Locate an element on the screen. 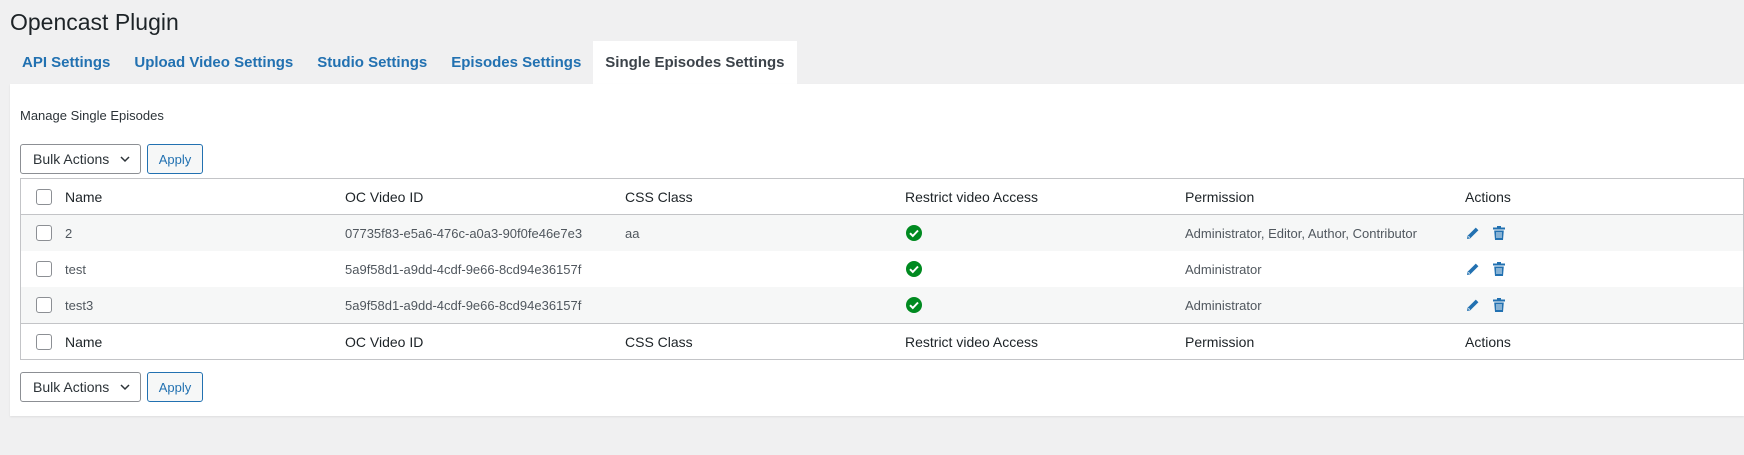 Image resolution: width=1744 pixels, height=455 pixels. tab-upload-video-settings: Upload Video Settings is located at coordinates (213, 62).